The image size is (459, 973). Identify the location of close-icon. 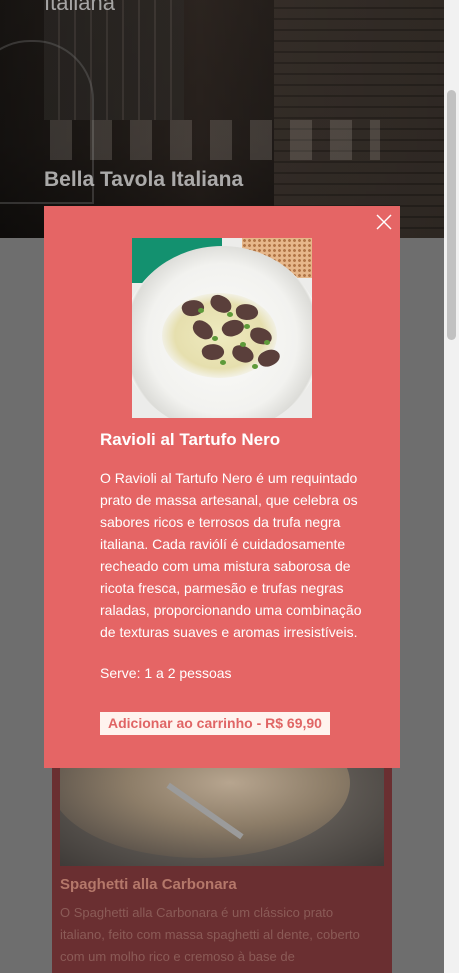
(384, 222).